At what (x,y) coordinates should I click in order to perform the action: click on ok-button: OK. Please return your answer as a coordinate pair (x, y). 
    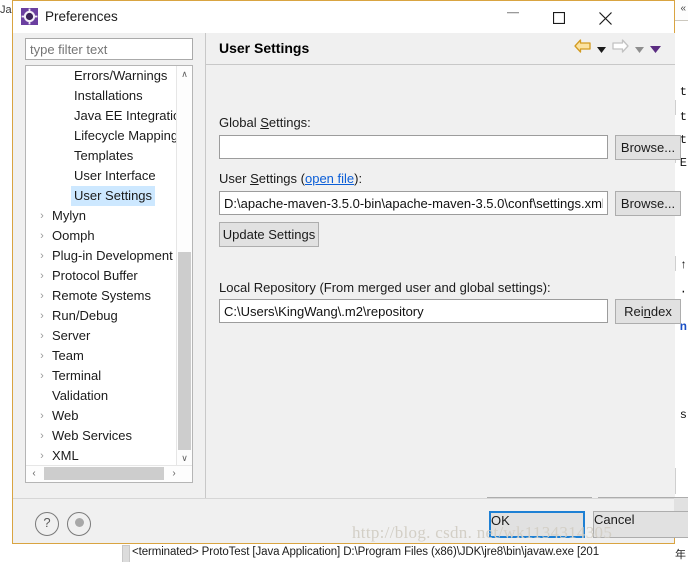
    Looking at the image, I should click on (537, 524).